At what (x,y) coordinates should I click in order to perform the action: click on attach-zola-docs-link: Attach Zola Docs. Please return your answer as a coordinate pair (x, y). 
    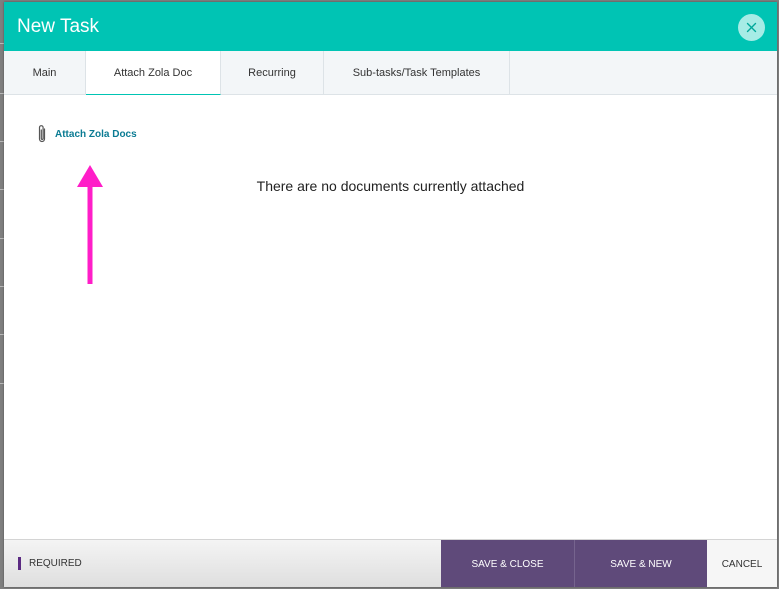
    Looking at the image, I should click on (86, 134).